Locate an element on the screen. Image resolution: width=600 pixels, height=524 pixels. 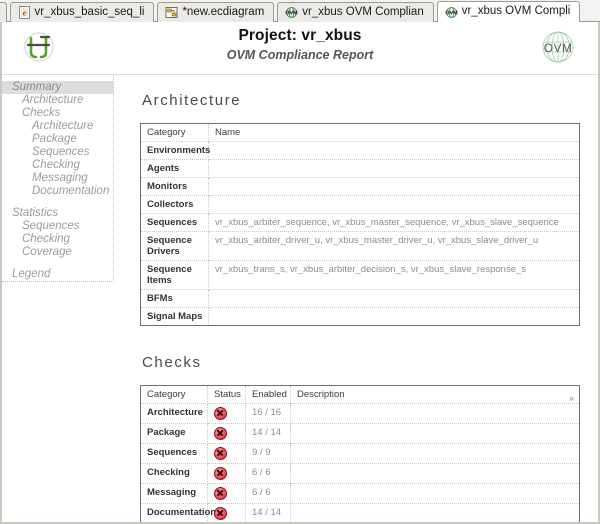
table-row: Signal Maps is located at coordinates (360, 316).